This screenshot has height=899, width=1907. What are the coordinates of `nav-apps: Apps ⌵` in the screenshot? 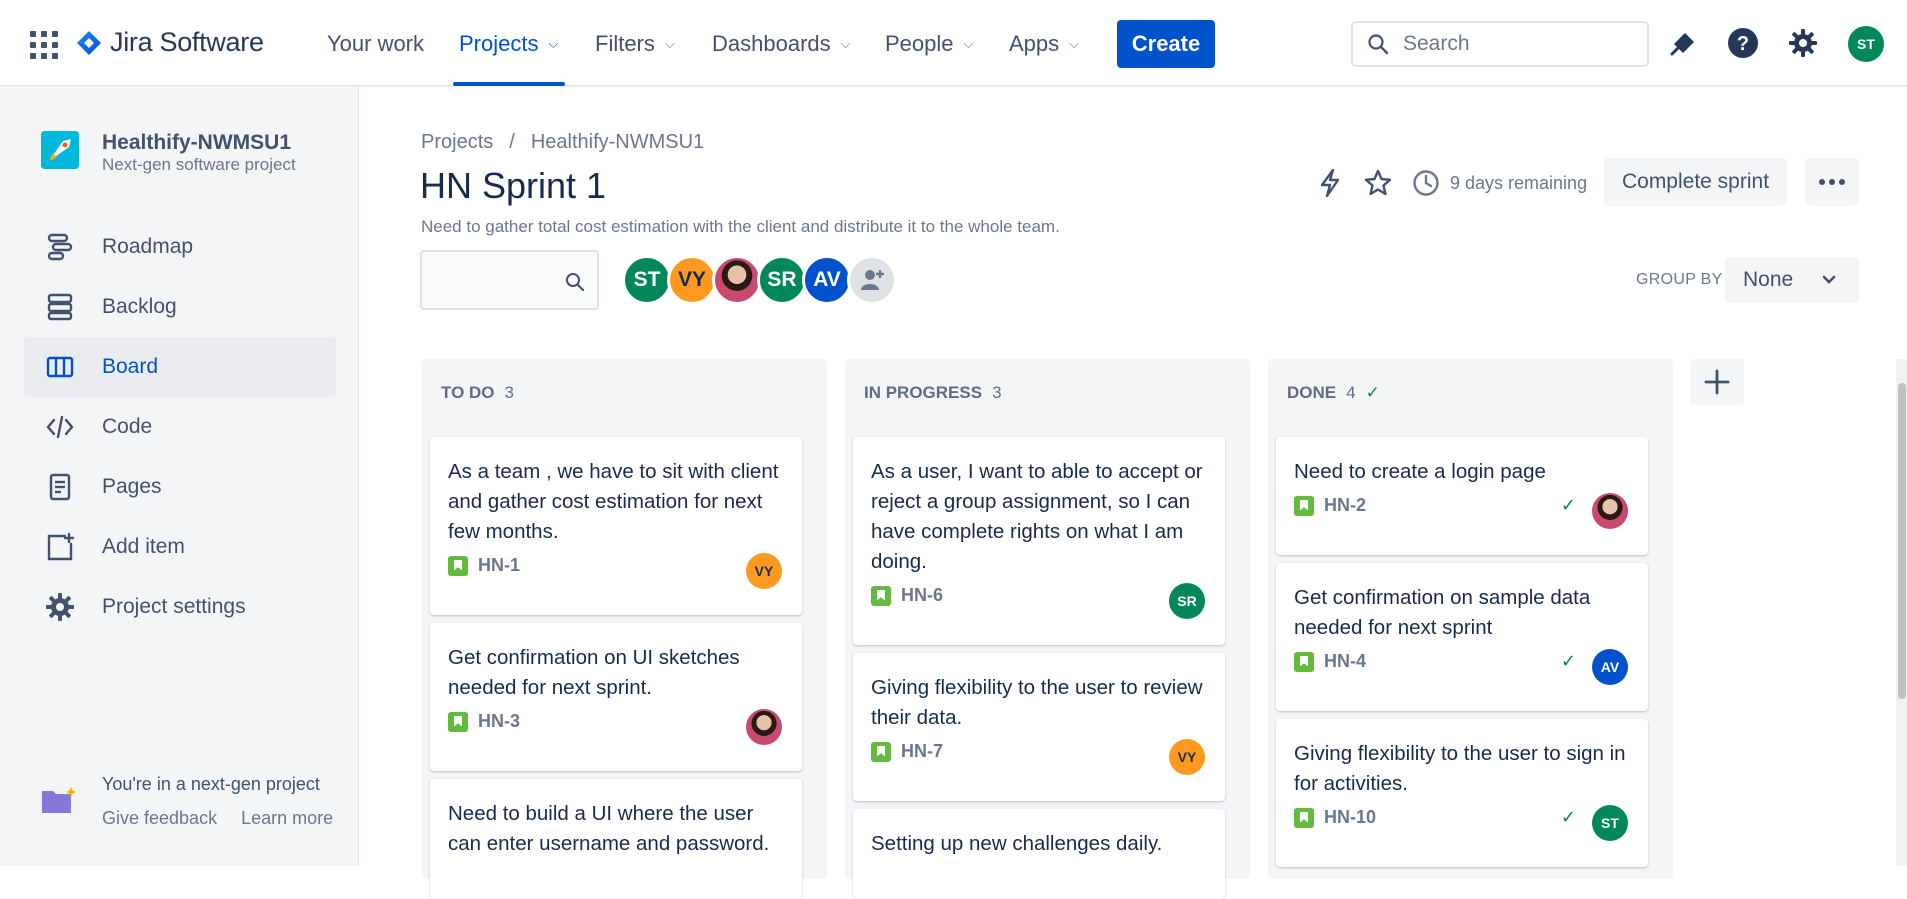 It's located at (1044, 44).